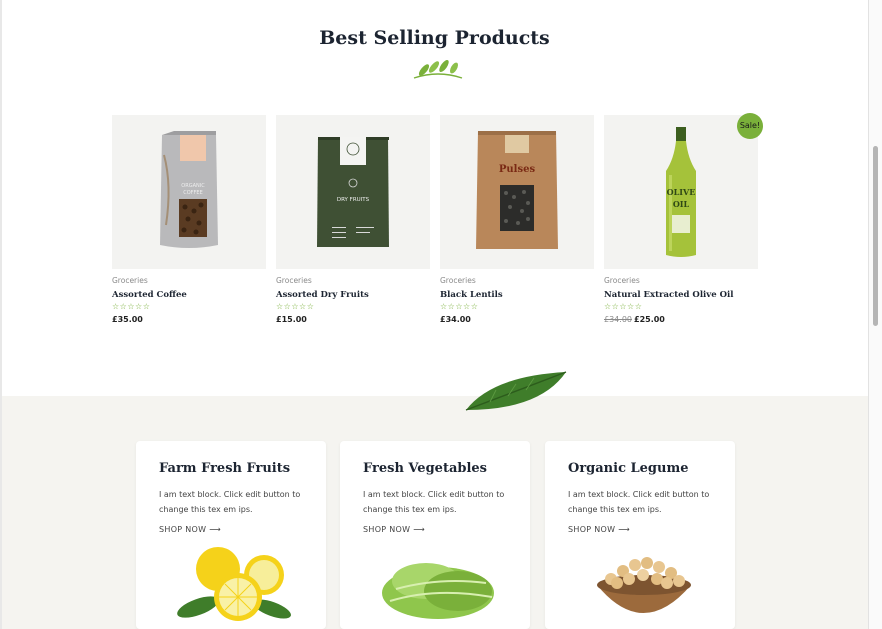 The image size is (882, 629). What do you see at coordinates (681, 204) in the screenshot?
I see `bottle-label: OIL` at bounding box center [681, 204].